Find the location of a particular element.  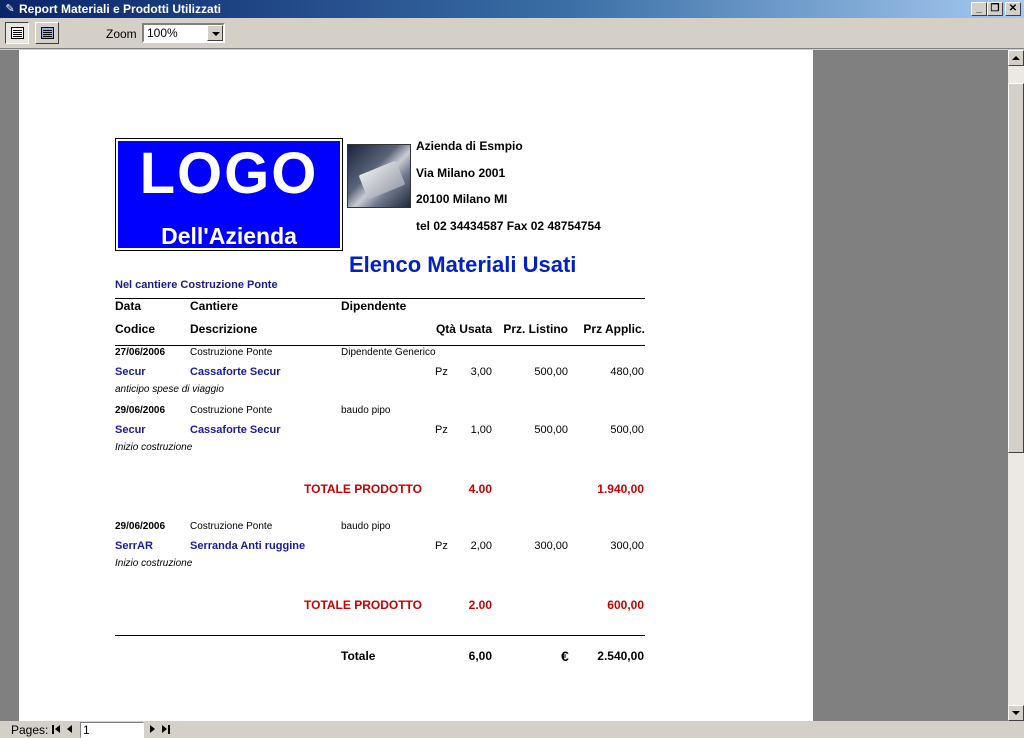

grand-total-qty: 6,00 is located at coordinates (480, 656).